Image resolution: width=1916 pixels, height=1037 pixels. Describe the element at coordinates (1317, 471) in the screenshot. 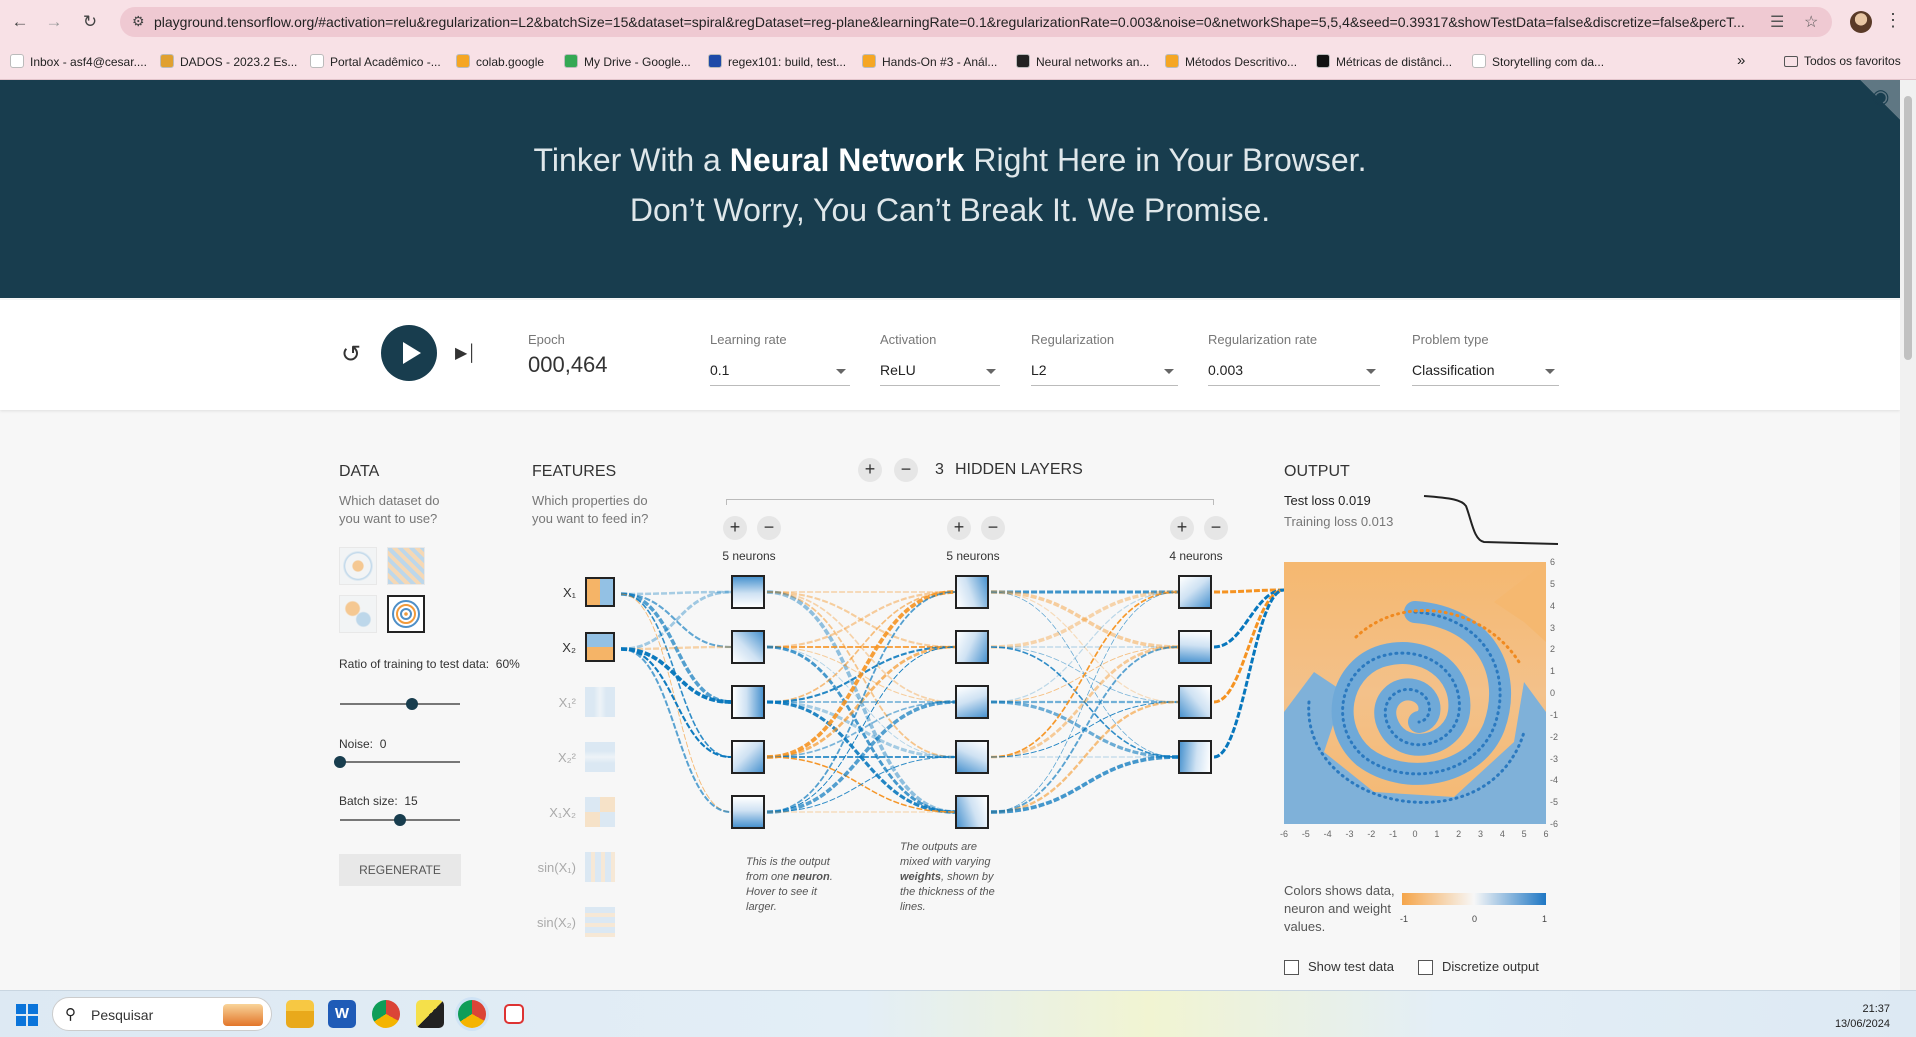

I see `output-title: OUTPUT` at that location.